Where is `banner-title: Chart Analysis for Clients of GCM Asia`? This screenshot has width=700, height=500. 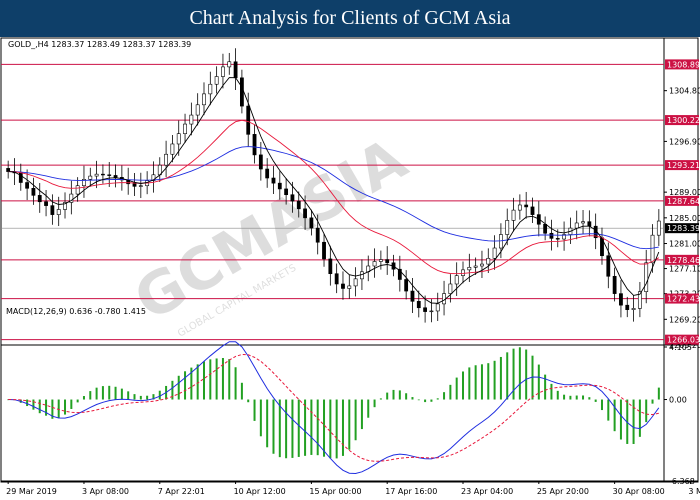
banner-title: Chart Analysis for Clients of GCM Asia is located at coordinates (350, 18).